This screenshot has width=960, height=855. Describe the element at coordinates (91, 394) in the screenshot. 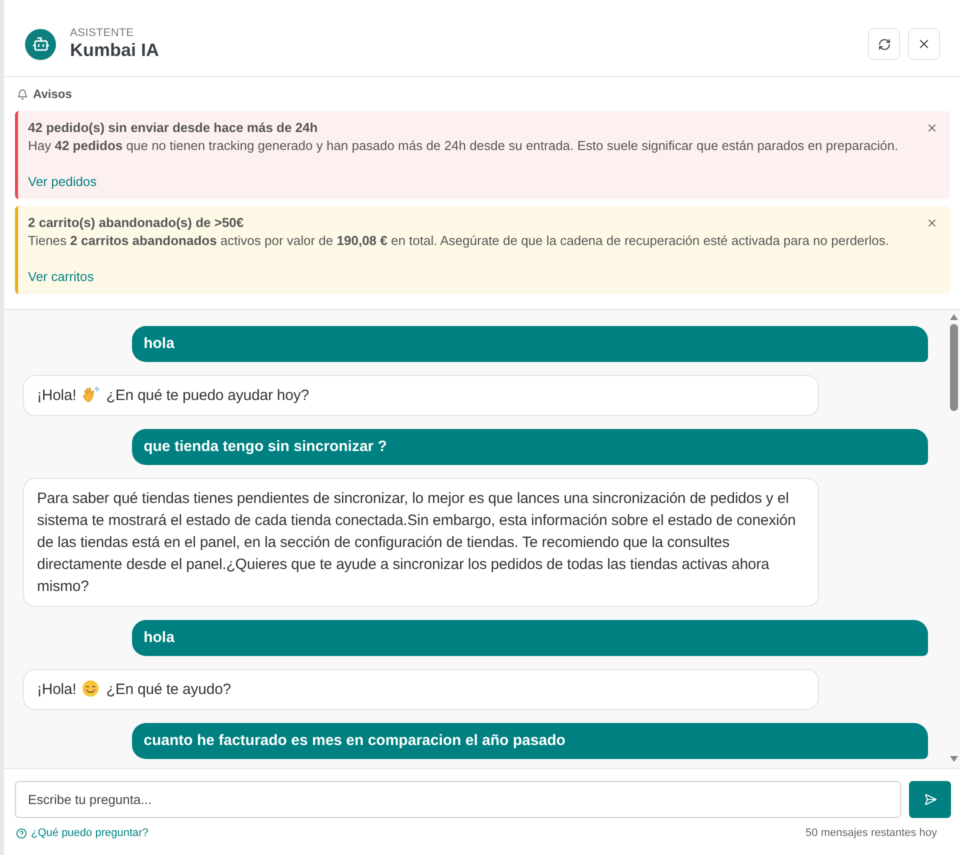

I see `waving-hand-icon` at that location.